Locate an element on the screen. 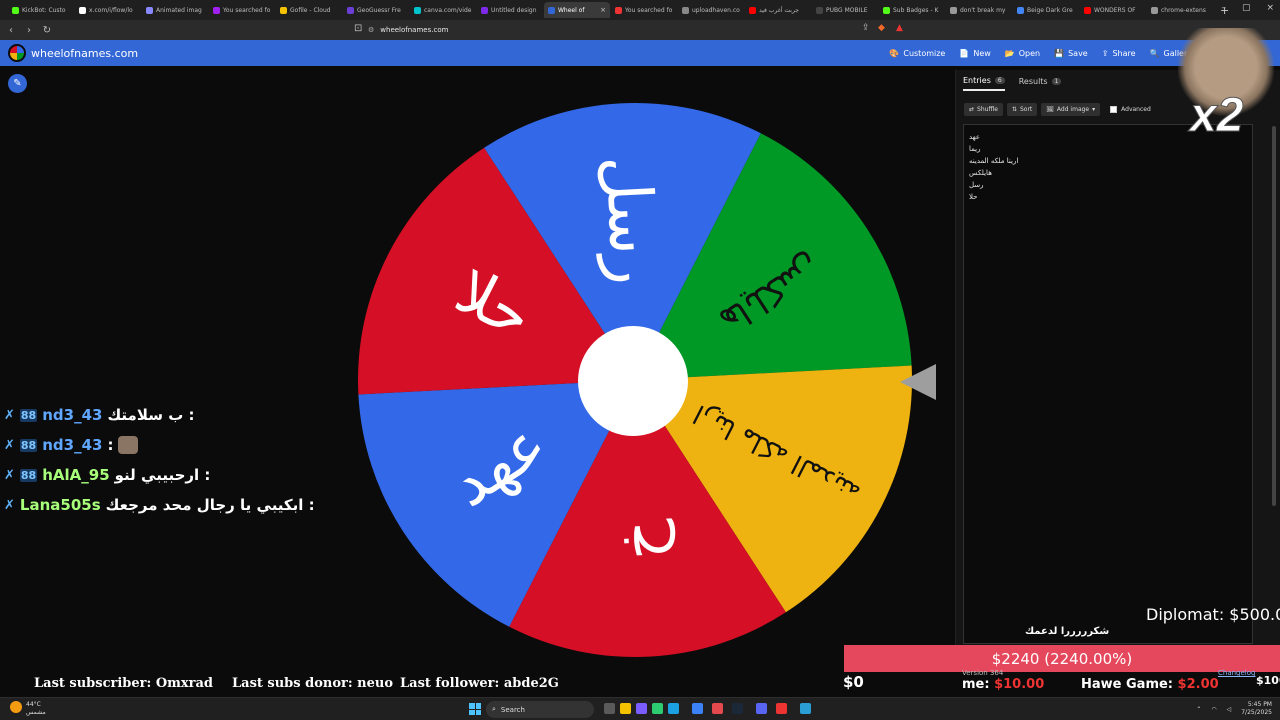  site-menu: 🎨Customize📄New📂Open💾Save⇪Share🔍Gallery is located at coordinates (1040, 53).